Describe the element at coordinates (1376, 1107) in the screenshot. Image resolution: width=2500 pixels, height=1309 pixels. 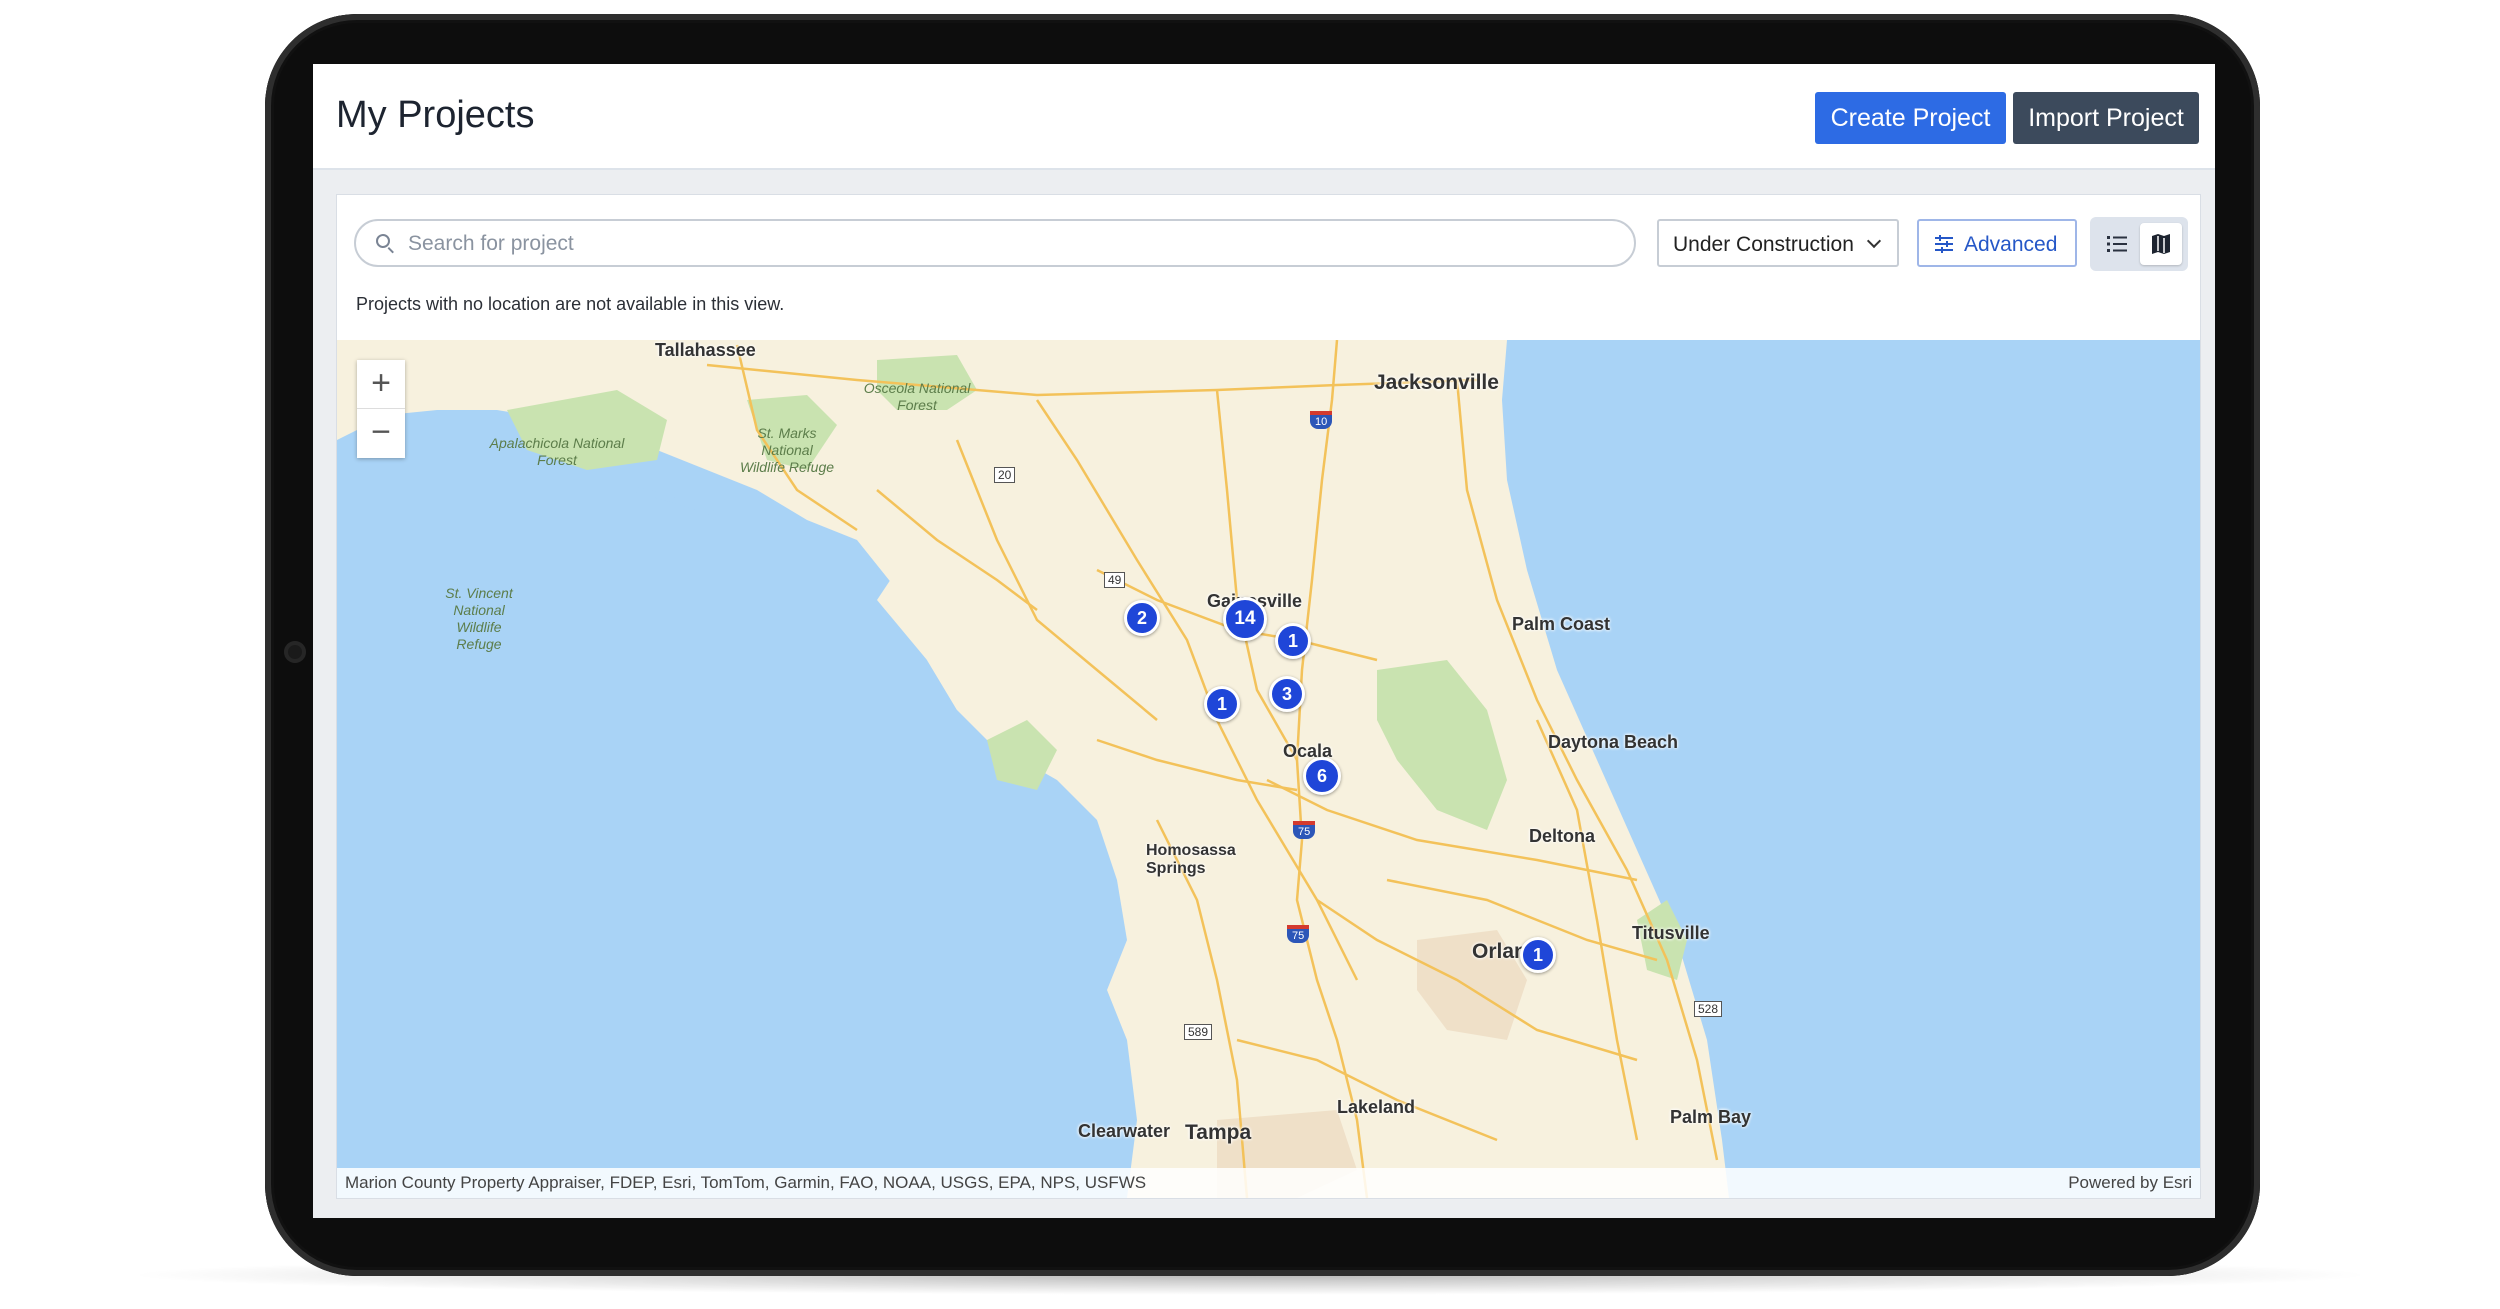
I see `city-label: Lakeland` at that location.